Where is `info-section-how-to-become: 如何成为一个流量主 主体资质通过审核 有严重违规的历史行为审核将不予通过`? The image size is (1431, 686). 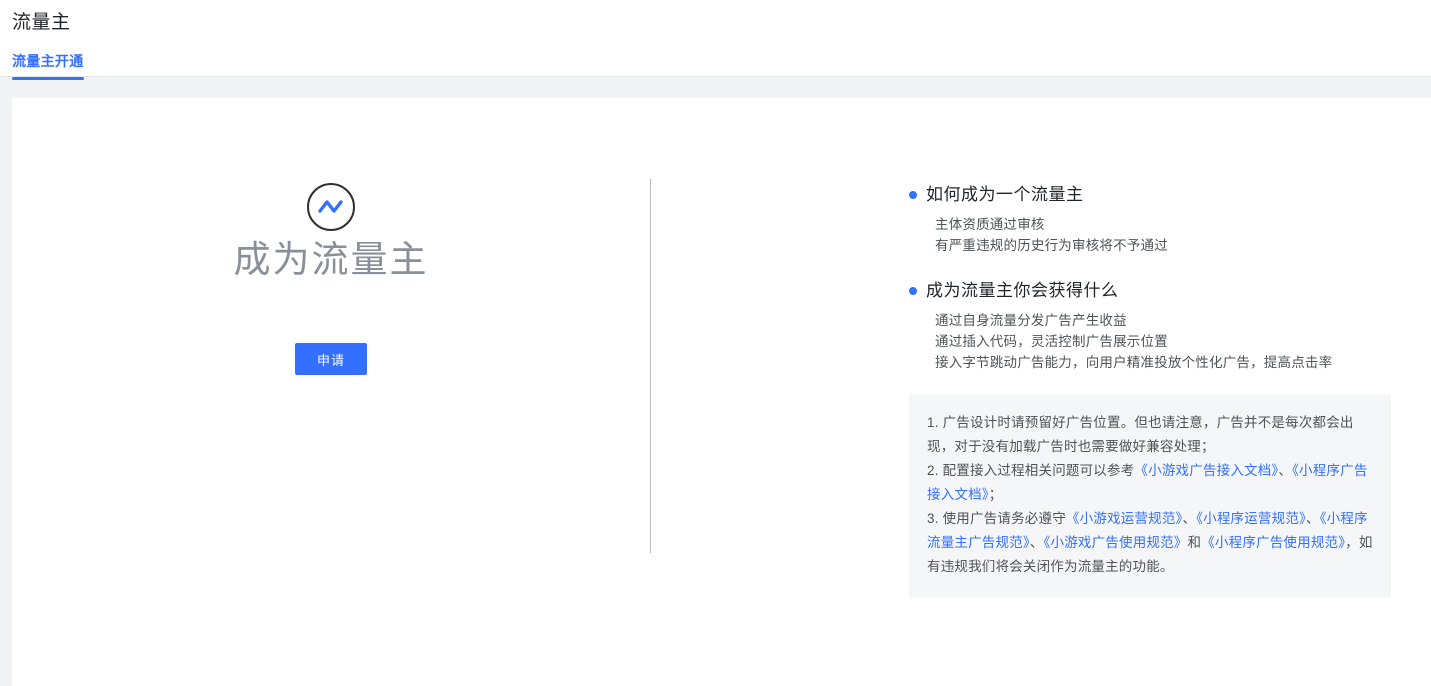
info-section-how-to-become: 如何成为一个流量主 主体资质通过审核 有严重违规的历史行为审核将不予通过 is located at coordinates (1150, 219).